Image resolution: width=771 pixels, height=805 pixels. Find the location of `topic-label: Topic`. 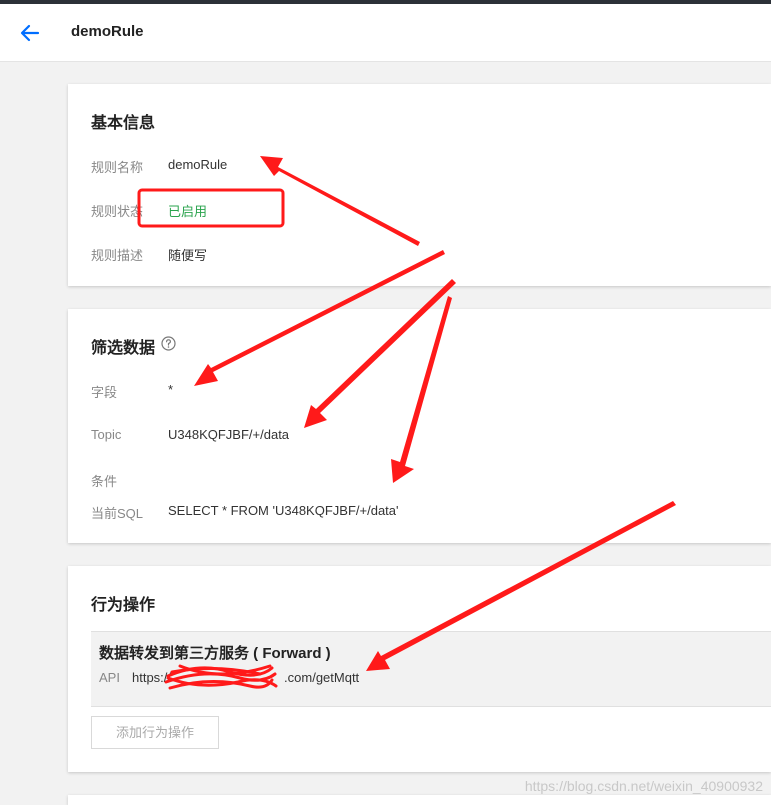

topic-label: Topic is located at coordinates (106, 434).